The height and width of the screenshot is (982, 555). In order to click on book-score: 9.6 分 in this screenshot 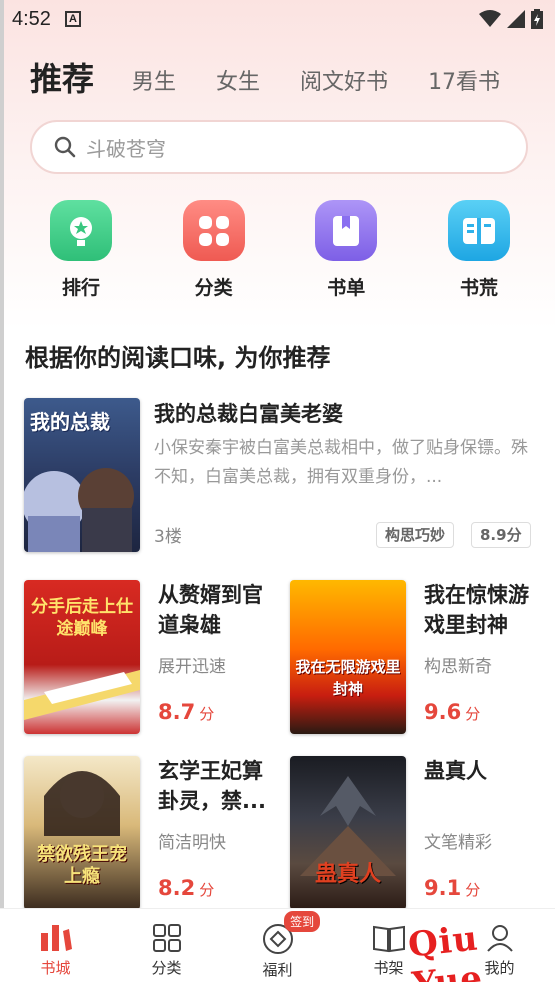, I will do `click(452, 712)`.